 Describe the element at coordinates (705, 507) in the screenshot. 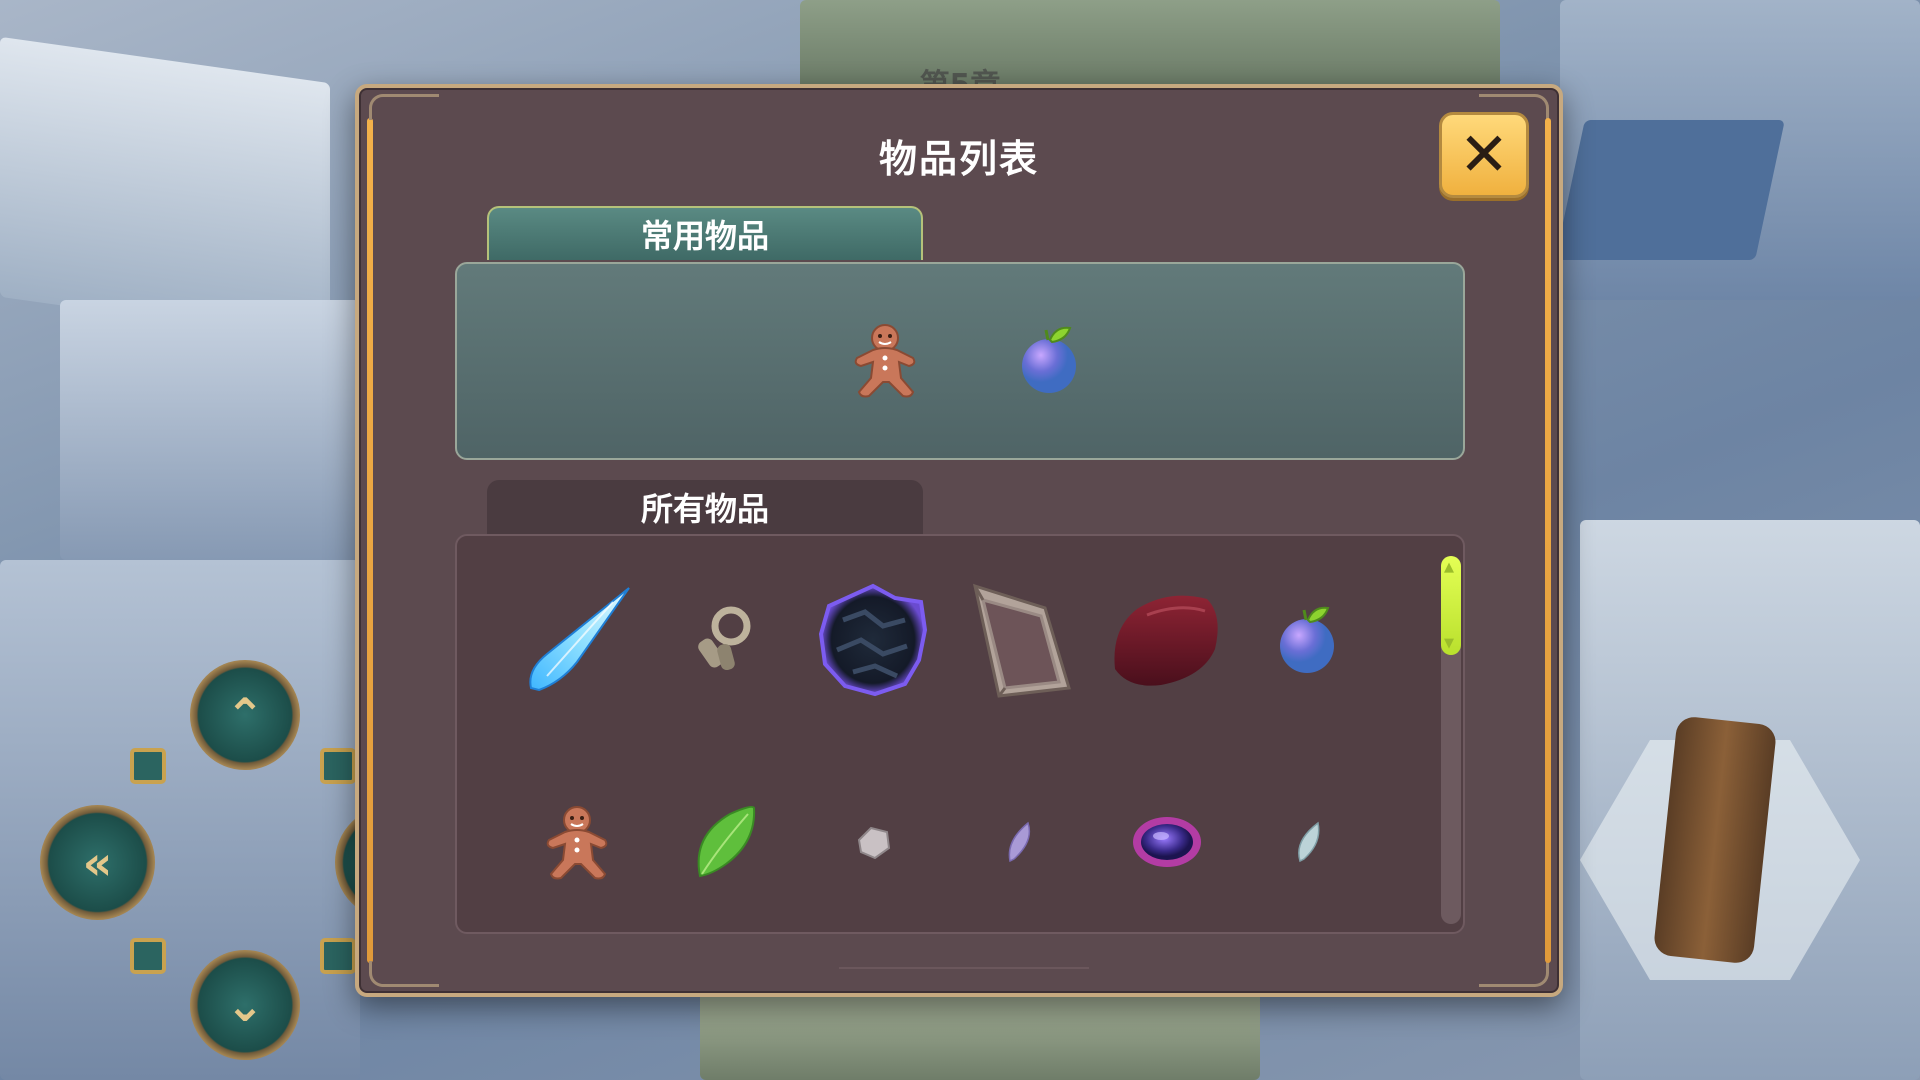

I see `tab-all-items: 所有物品` at that location.